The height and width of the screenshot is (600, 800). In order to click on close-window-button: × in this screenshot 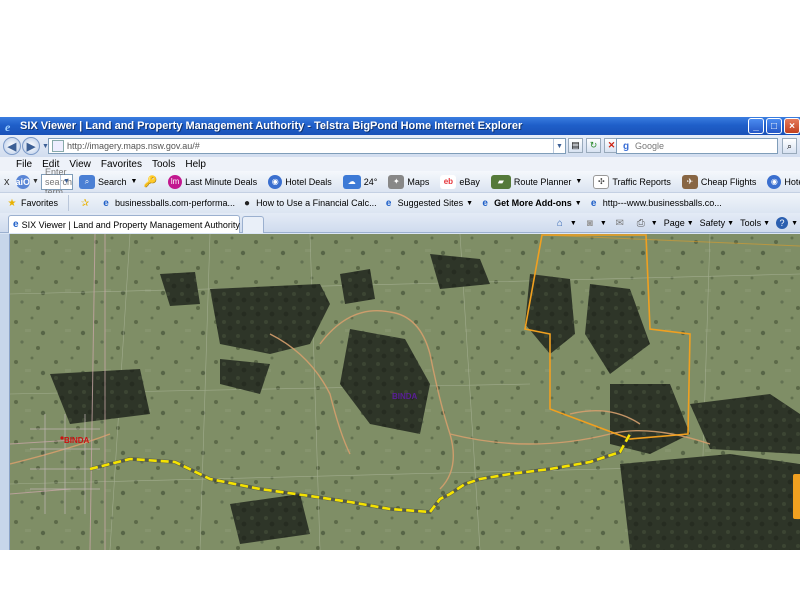, I will do `click(792, 126)`.